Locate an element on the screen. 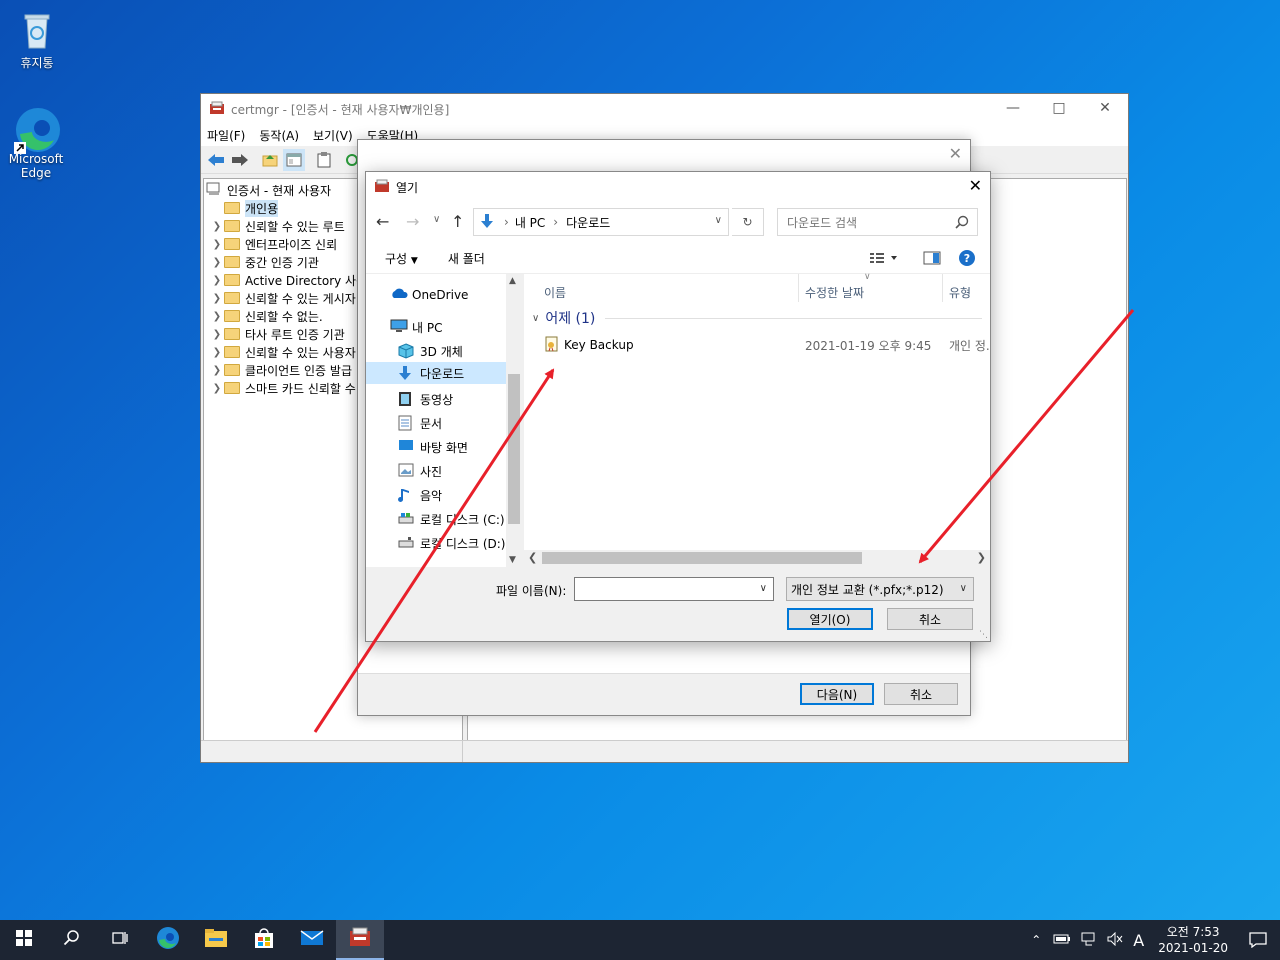 This screenshot has width=1280, height=960. network-icon is located at coordinates (1089, 940).